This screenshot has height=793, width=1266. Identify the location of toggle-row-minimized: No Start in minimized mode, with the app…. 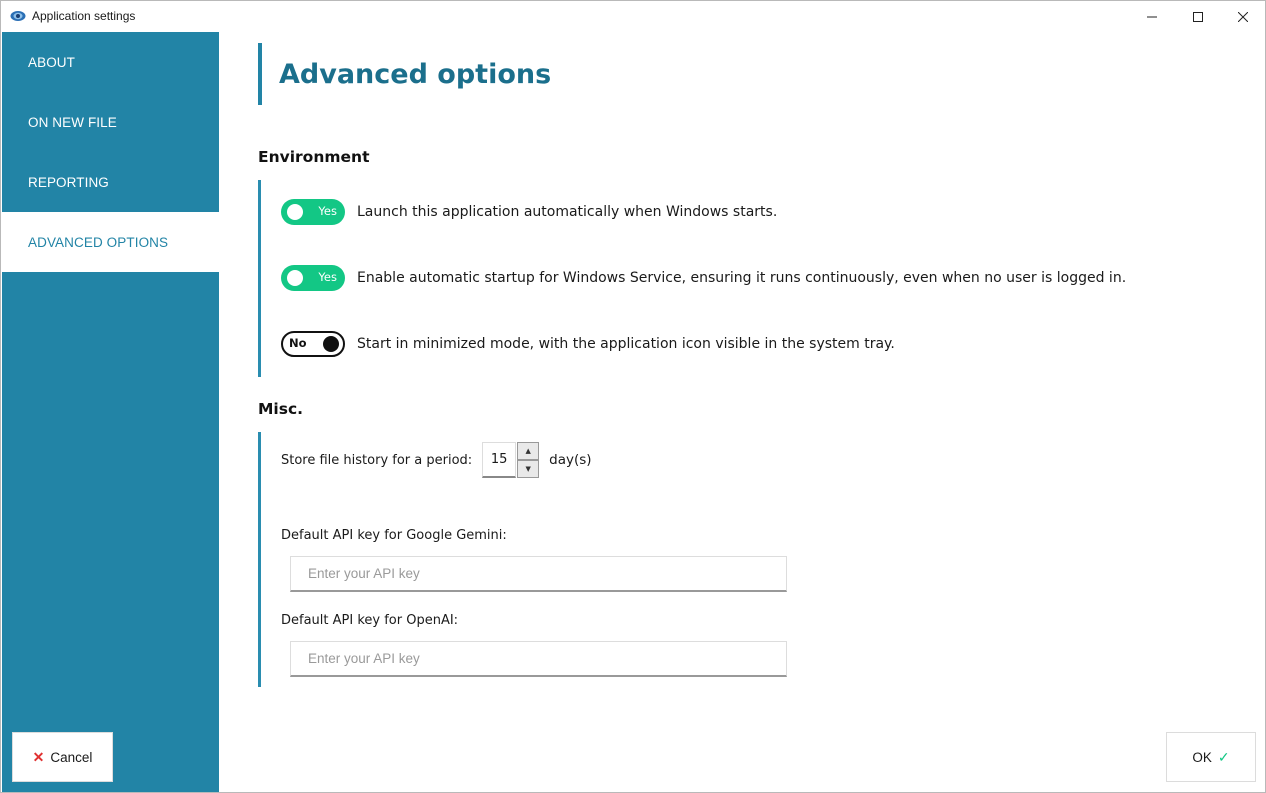
(588, 344).